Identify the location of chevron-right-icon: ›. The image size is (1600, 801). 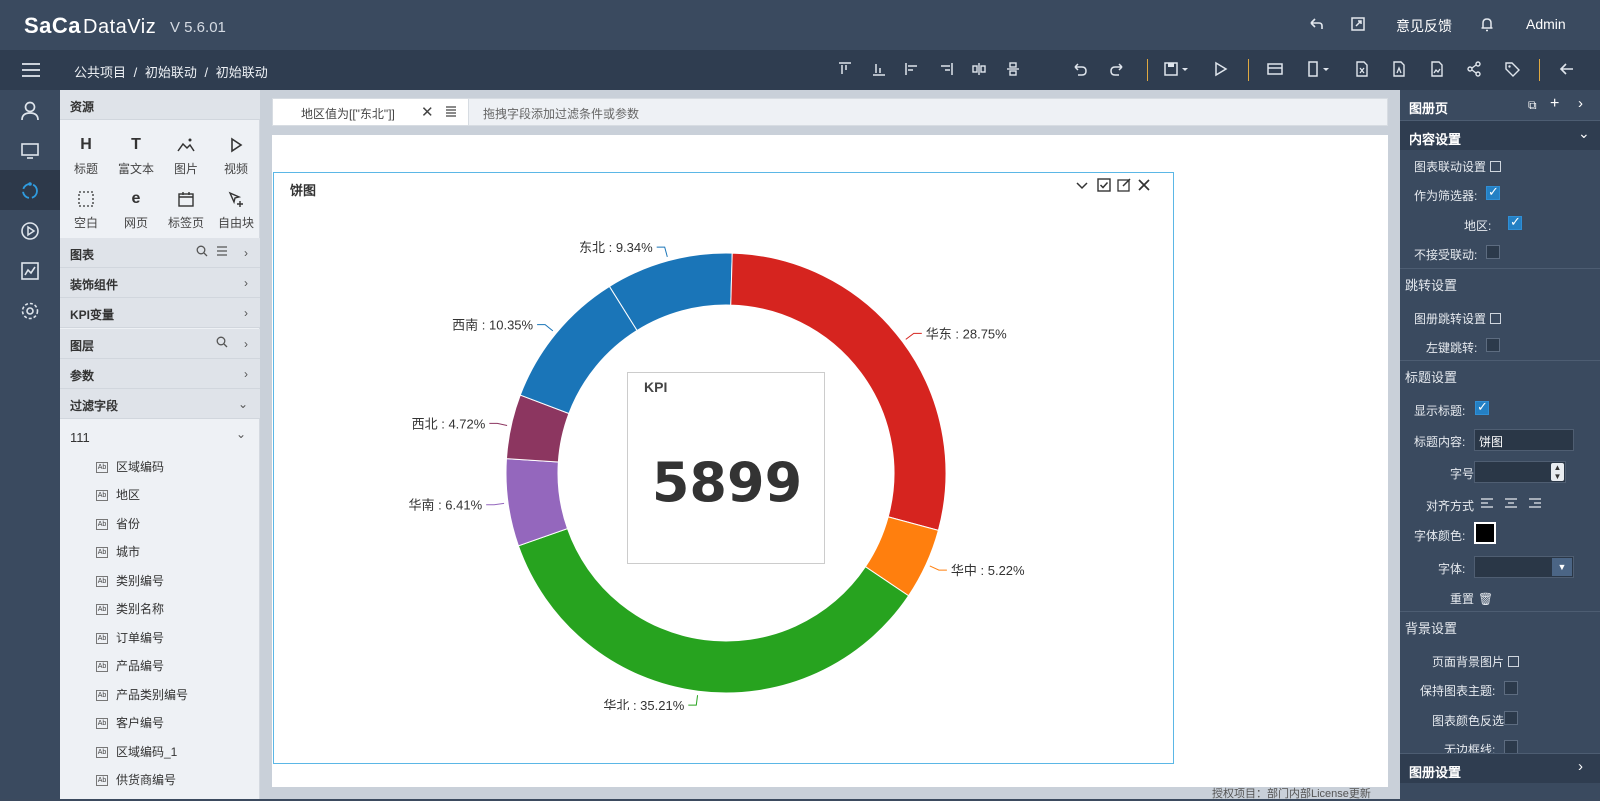
(1580, 103).